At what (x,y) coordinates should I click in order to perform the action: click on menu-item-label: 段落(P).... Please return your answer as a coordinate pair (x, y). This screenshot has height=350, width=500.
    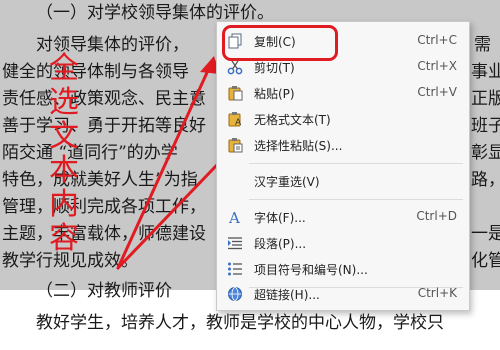
    Looking at the image, I should click on (280, 244).